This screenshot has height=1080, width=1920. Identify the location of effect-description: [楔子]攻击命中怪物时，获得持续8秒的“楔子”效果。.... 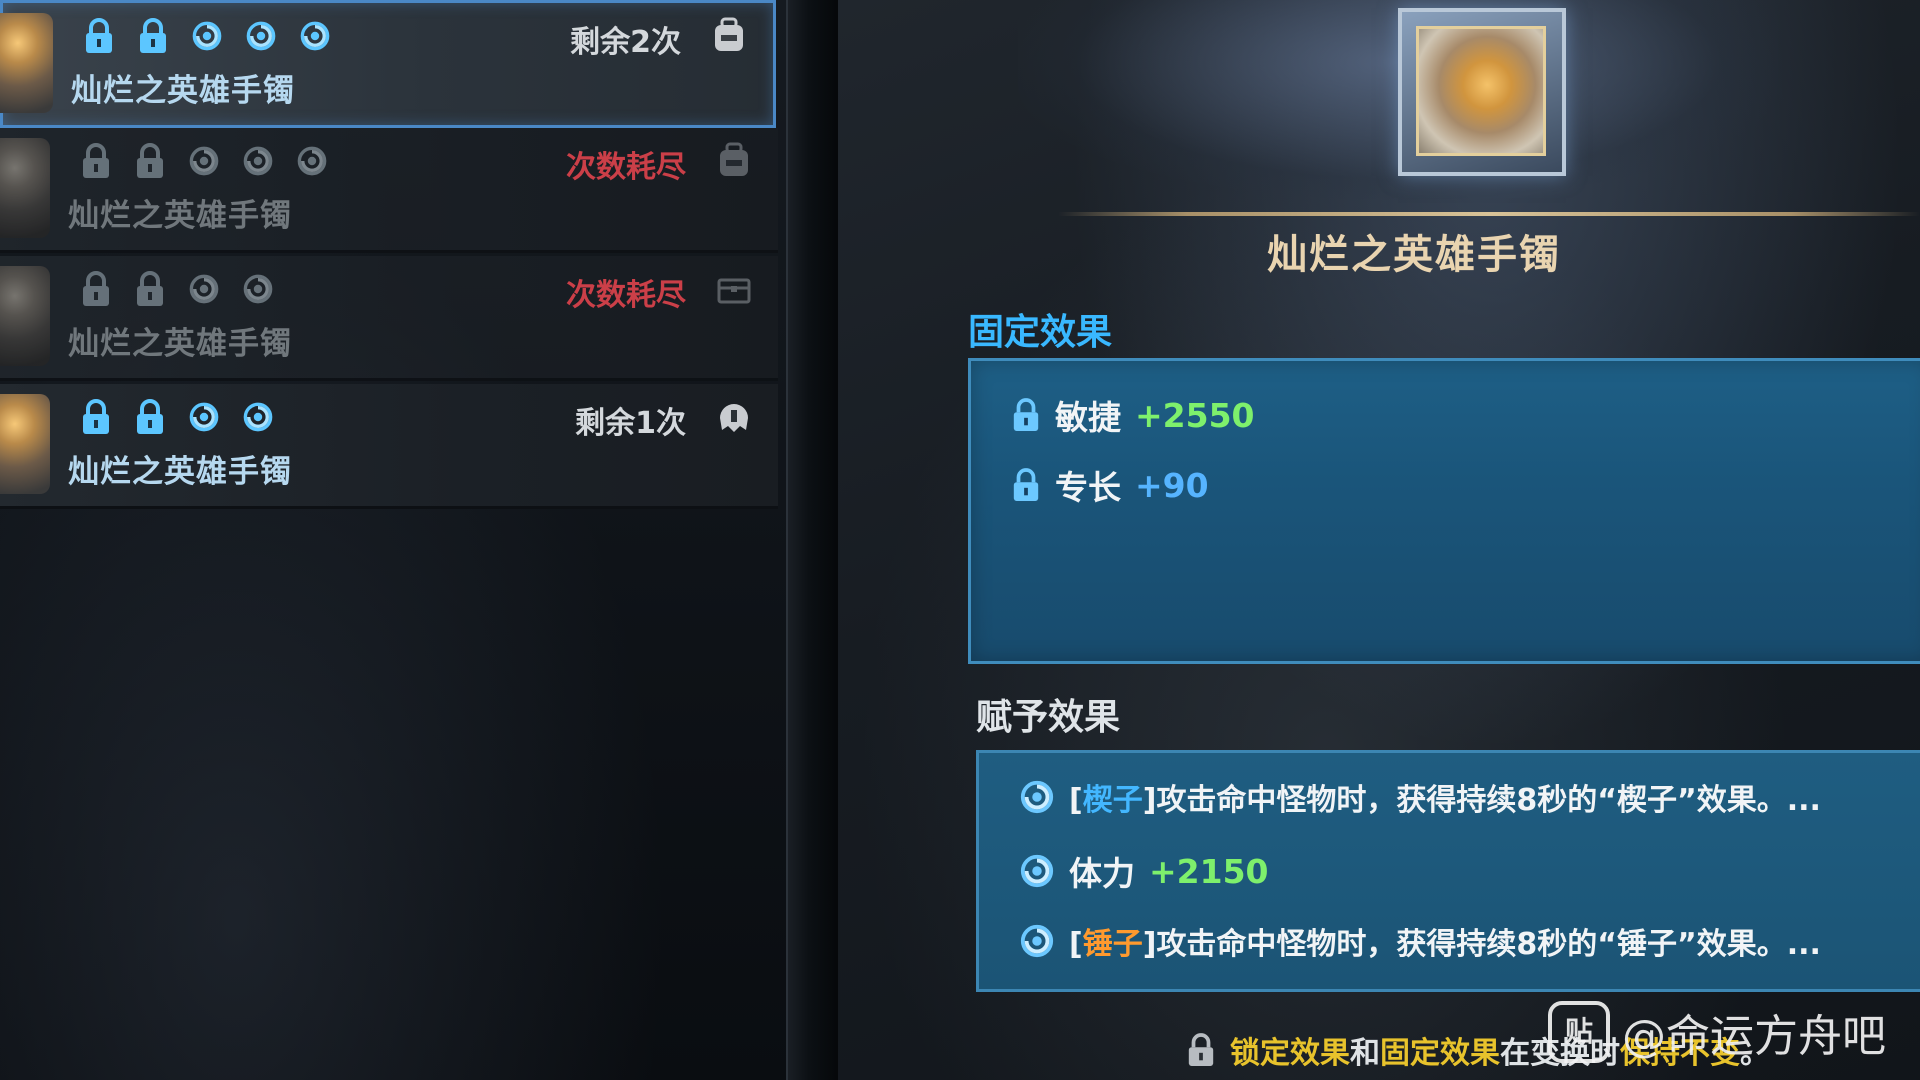
(1445, 800).